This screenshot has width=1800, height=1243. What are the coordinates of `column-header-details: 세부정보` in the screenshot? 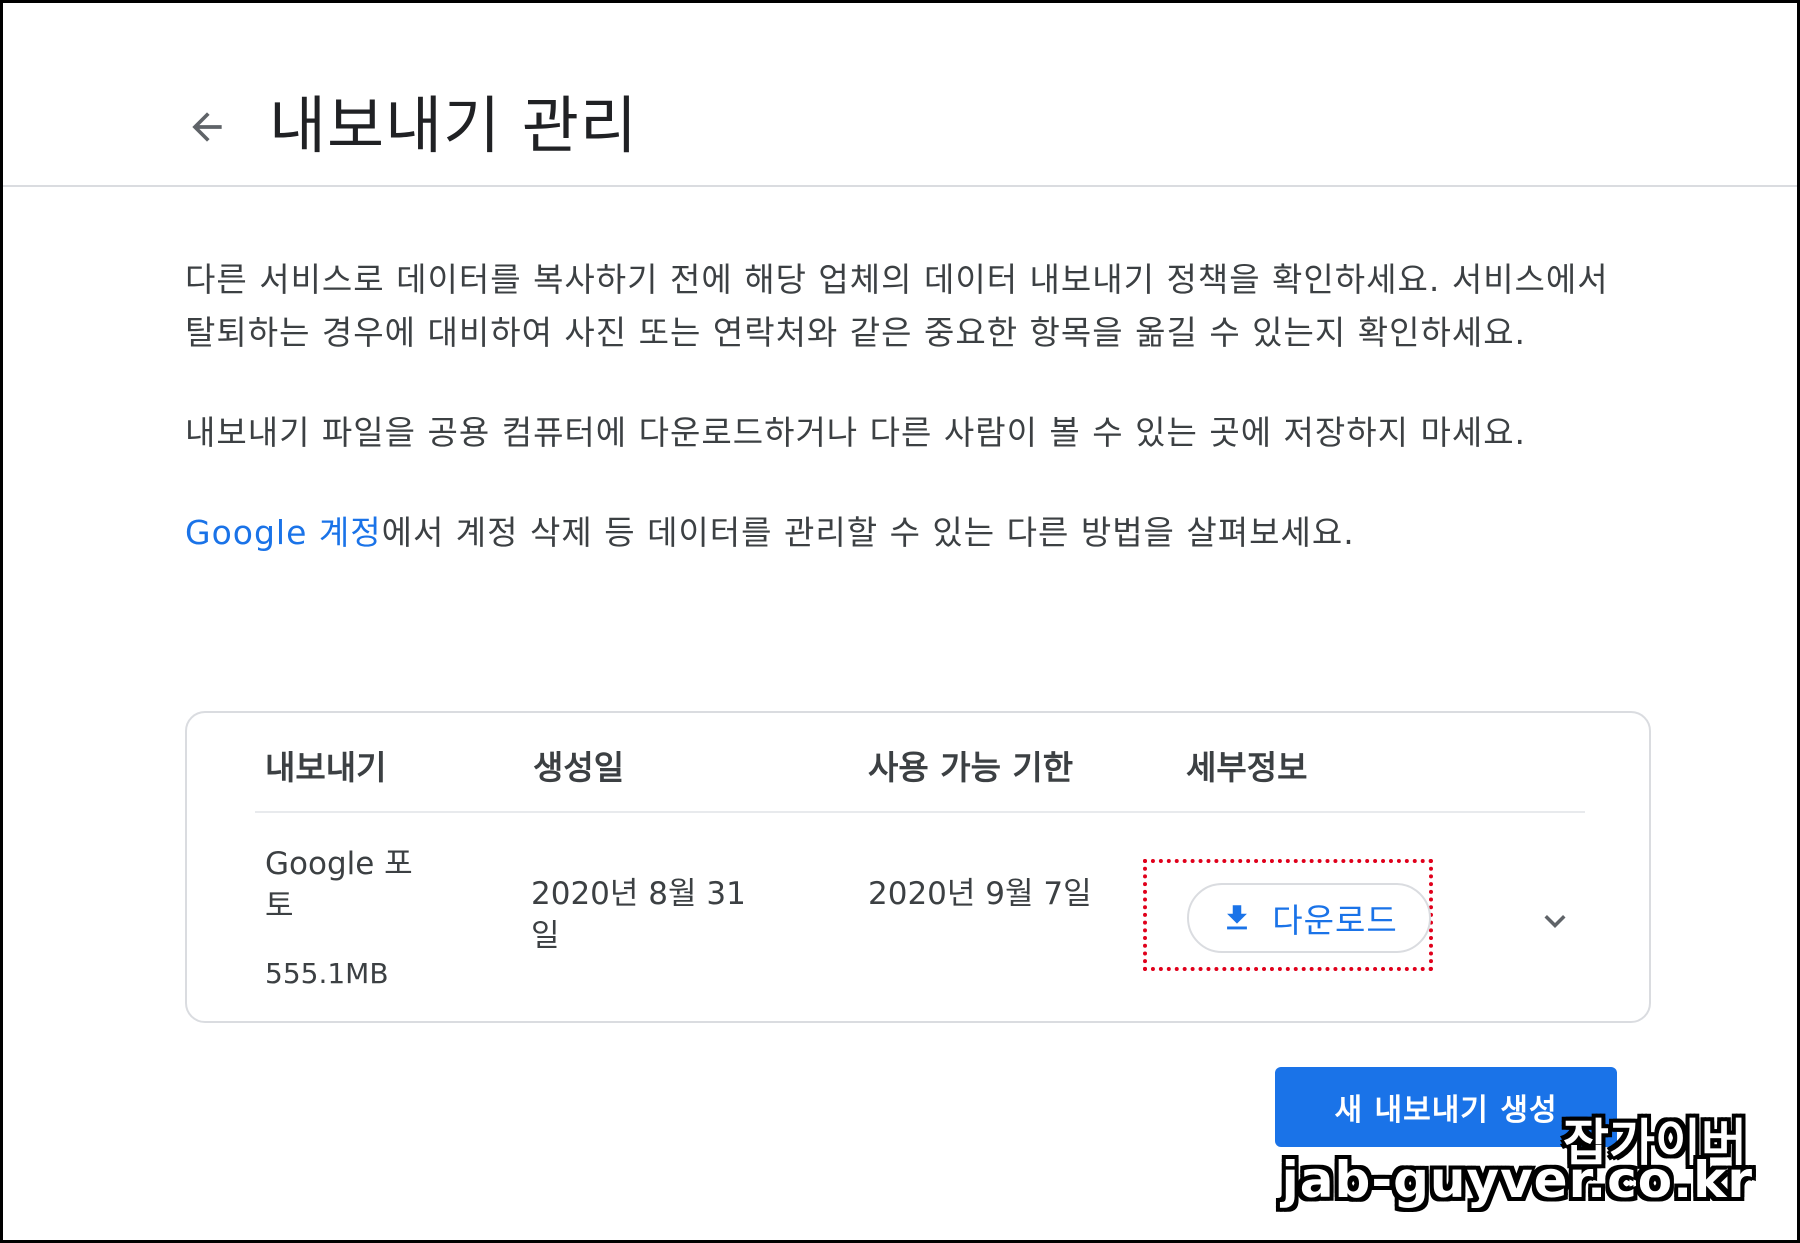 It's located at (1247, 767).